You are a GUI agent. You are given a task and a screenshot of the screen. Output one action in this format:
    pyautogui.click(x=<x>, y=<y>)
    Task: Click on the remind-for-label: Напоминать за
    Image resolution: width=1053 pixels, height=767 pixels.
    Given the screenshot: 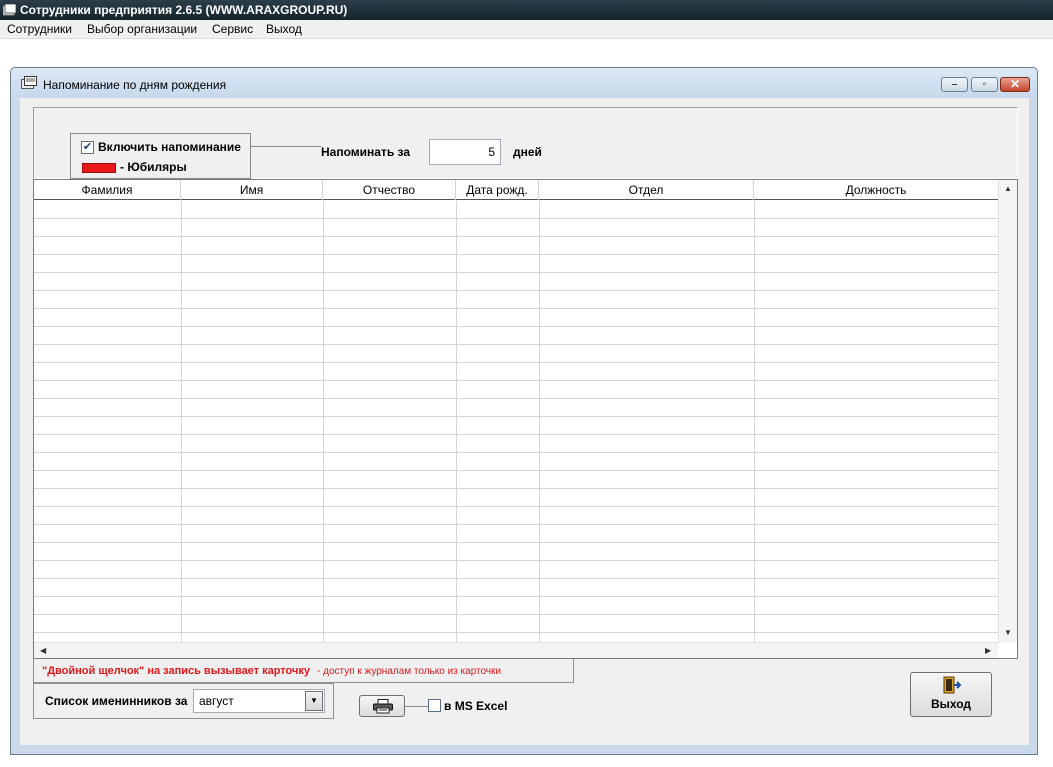 What is the action you would take?
    pyautogui.click(x=366, y=152)
    